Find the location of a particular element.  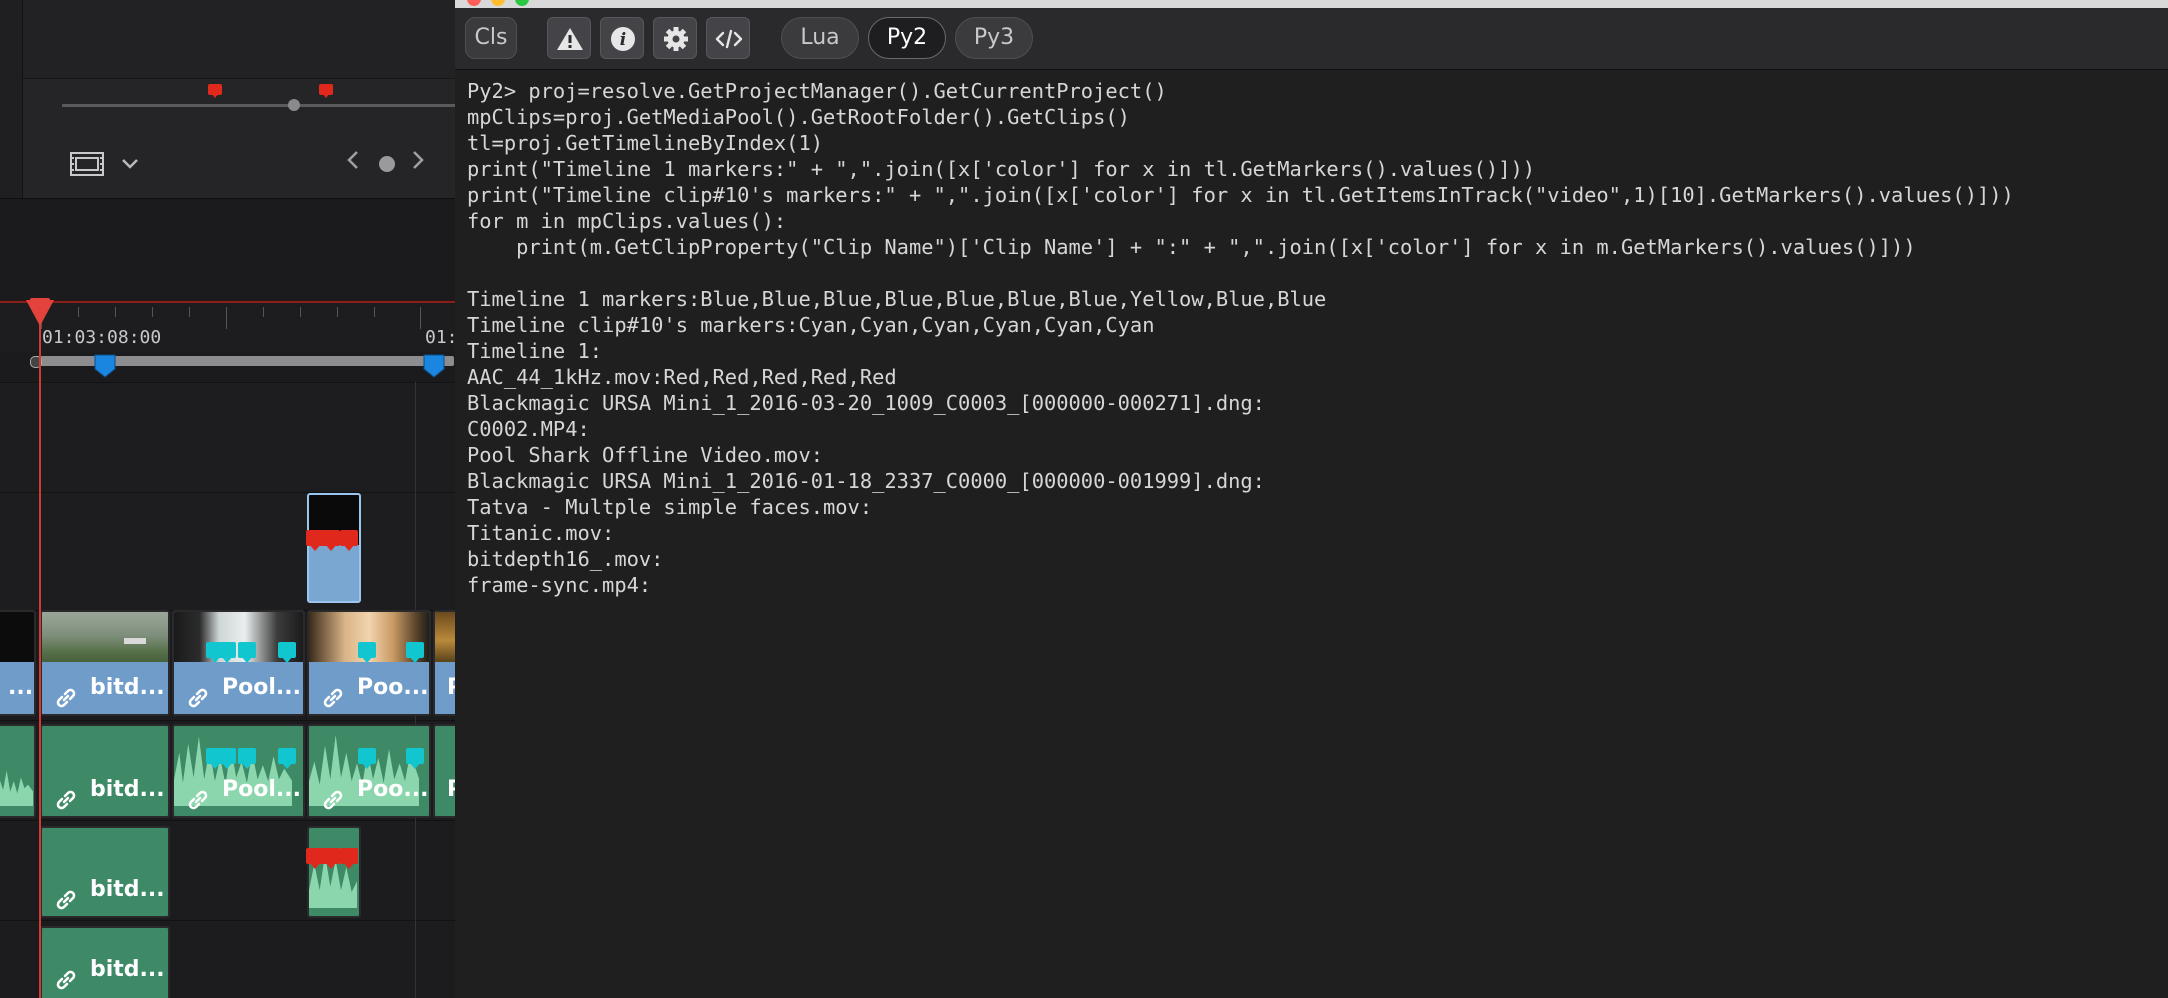

next-marker-button is located at coordinates (418, 163).